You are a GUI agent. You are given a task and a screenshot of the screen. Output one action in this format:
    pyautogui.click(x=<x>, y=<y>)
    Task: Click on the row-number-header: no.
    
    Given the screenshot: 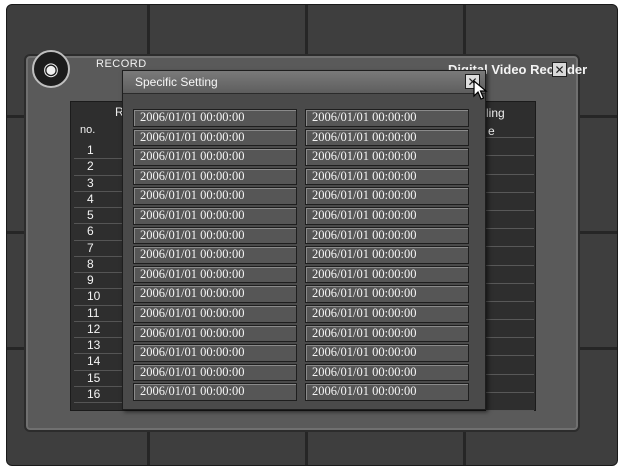 What is the action you would take?
    pyautogui.click(x=88, y=130)
    